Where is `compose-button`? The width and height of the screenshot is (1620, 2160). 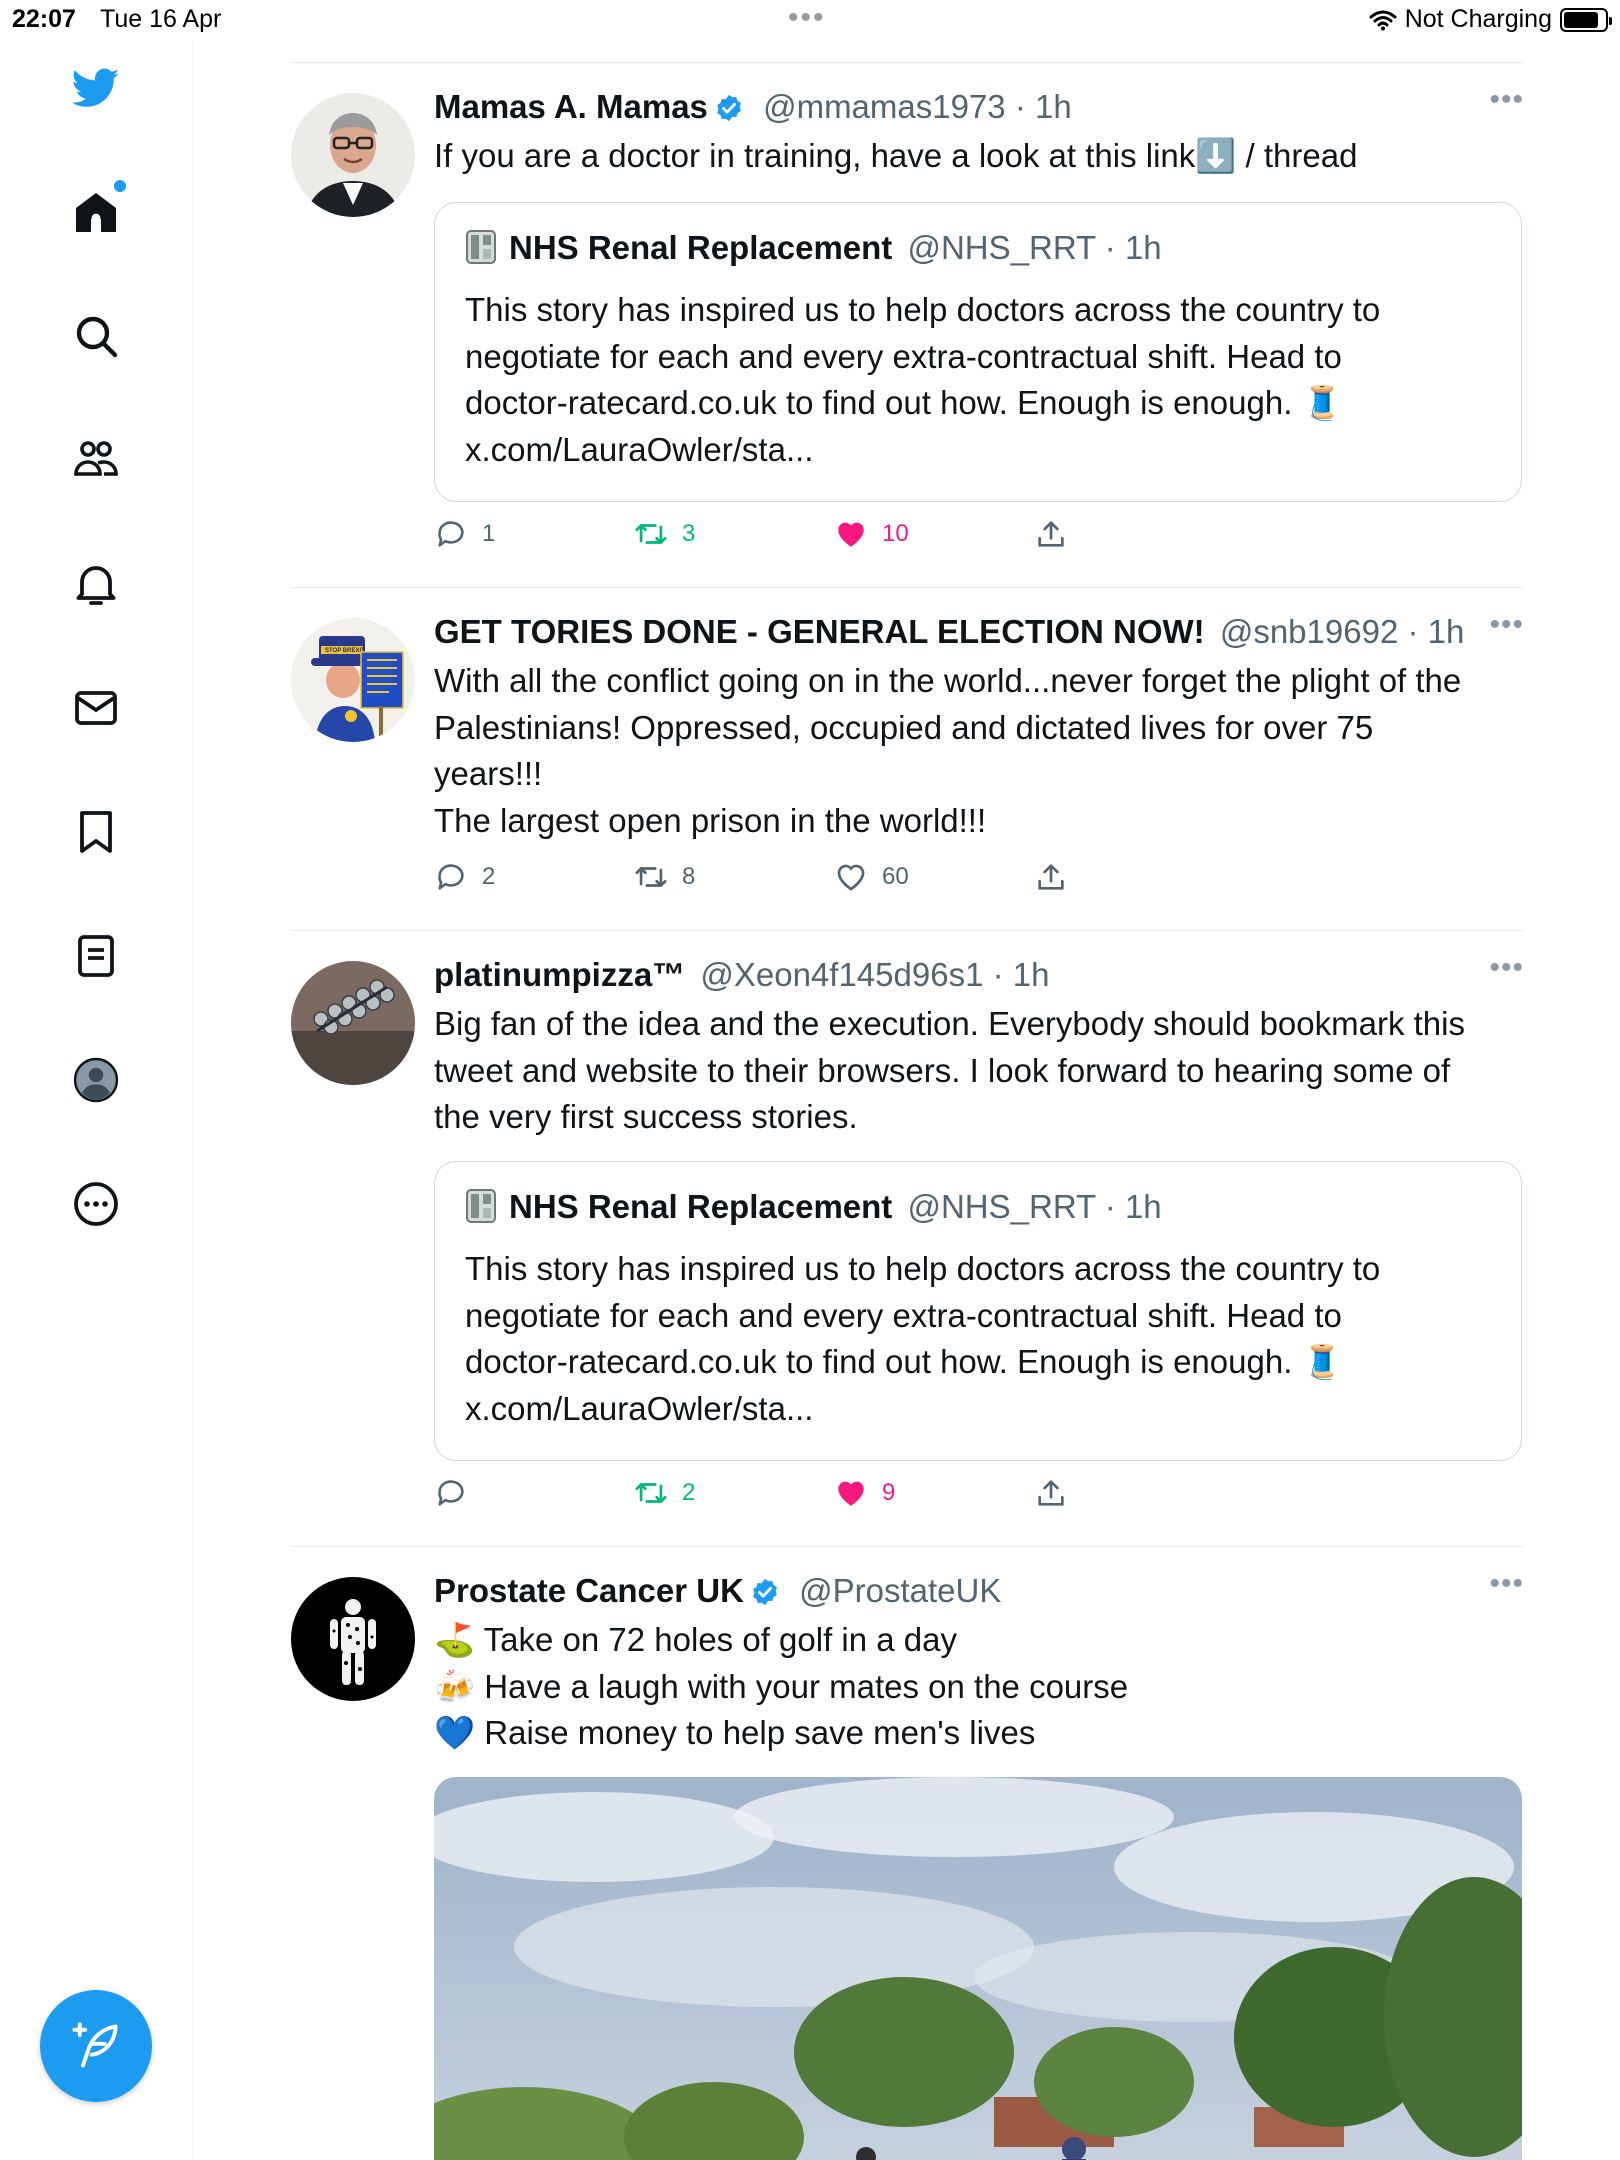 compose-button is located at coordinates (96, 2046).